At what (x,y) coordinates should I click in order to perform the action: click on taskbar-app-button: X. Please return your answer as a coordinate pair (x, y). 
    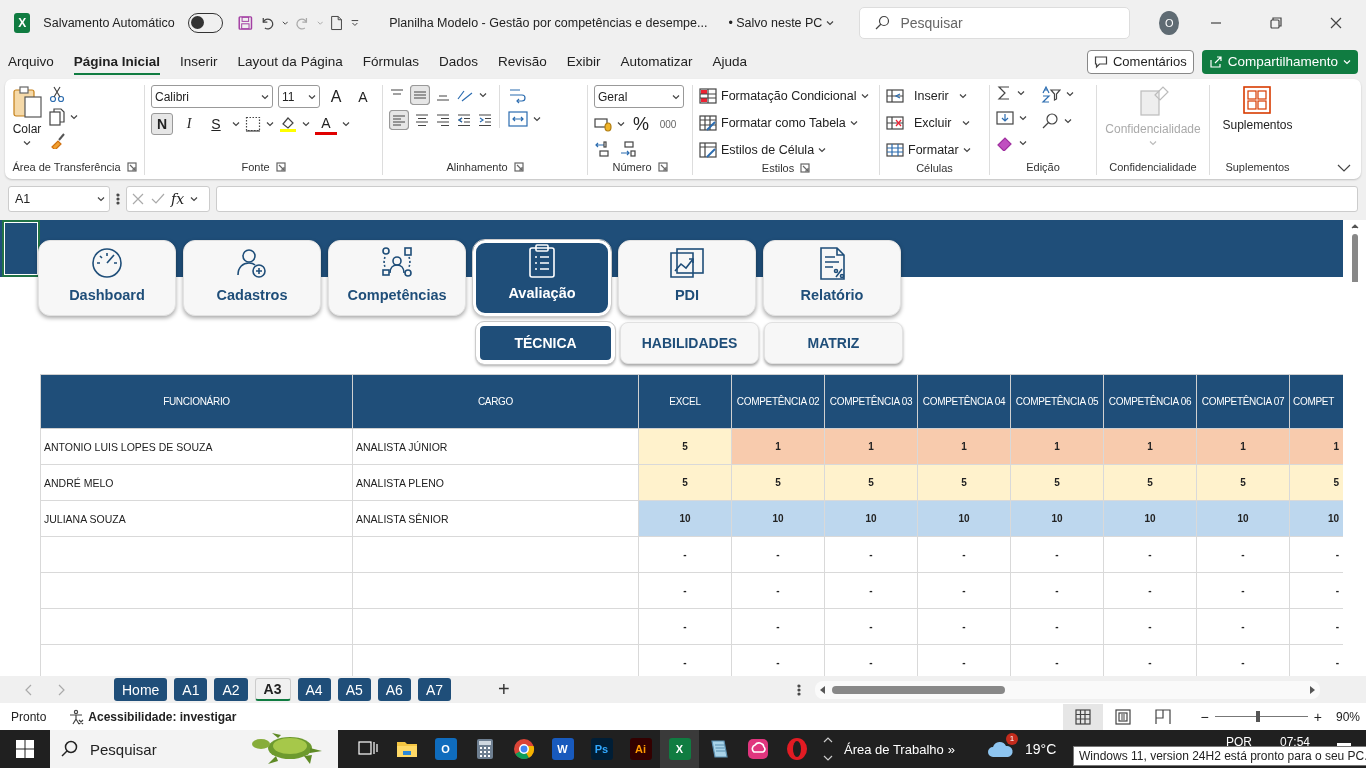
    Looking at the image, I should click on (679, 749).